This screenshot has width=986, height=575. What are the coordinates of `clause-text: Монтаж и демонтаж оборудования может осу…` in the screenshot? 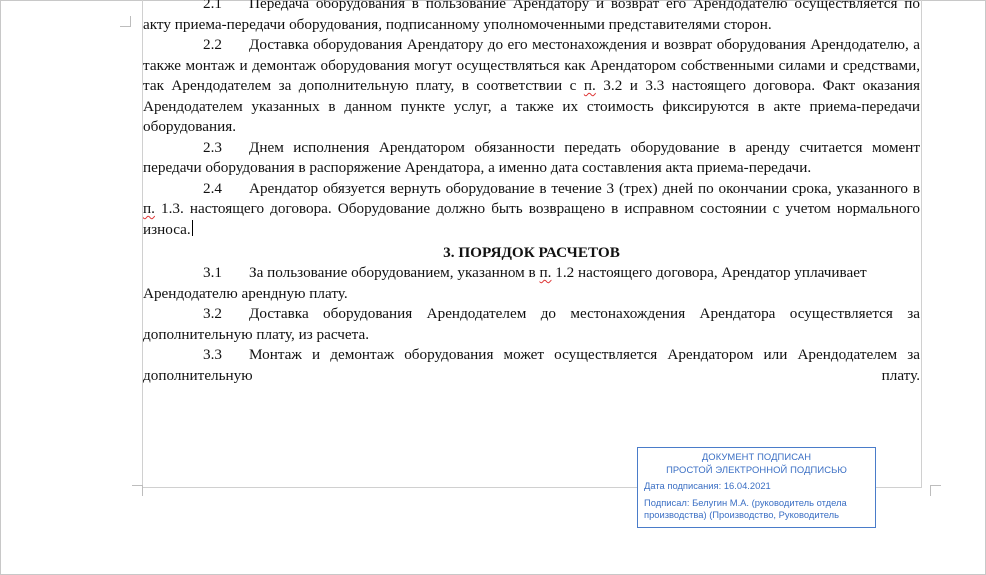 It's located at (531, 365).